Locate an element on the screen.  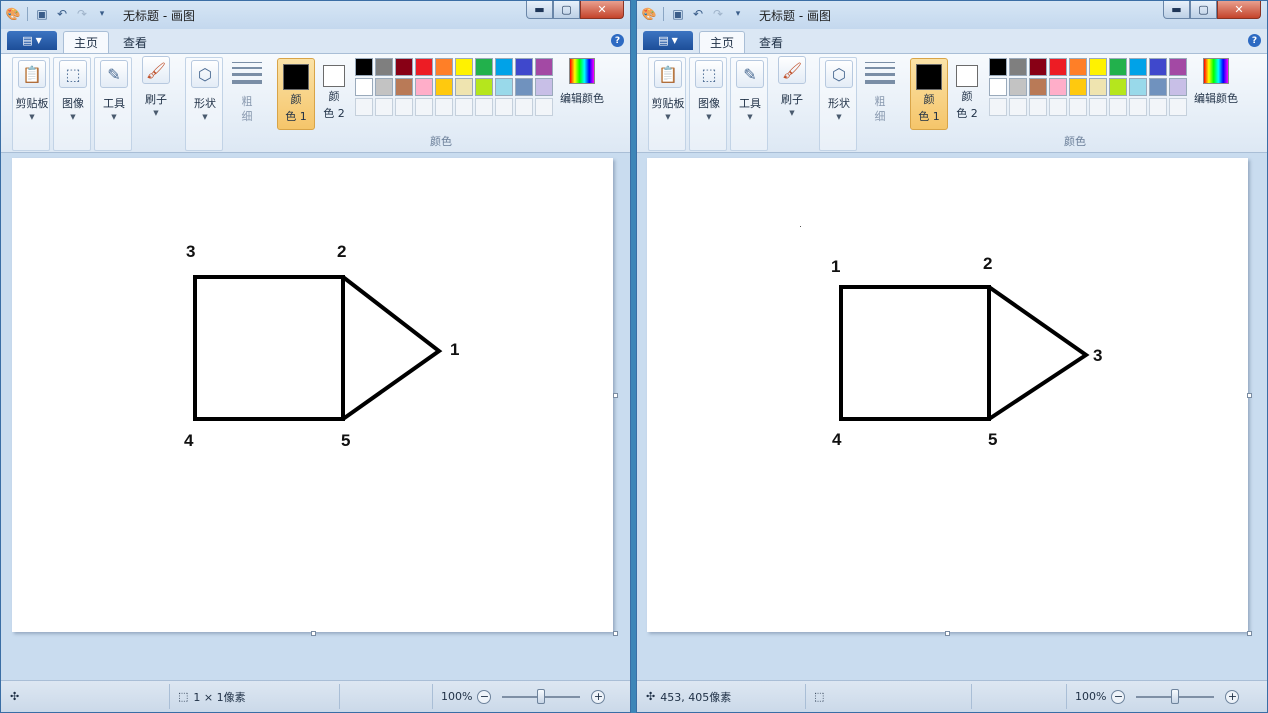
shapes-button: ⬡ 形状 ▼ is located at coordinates (839, 90).